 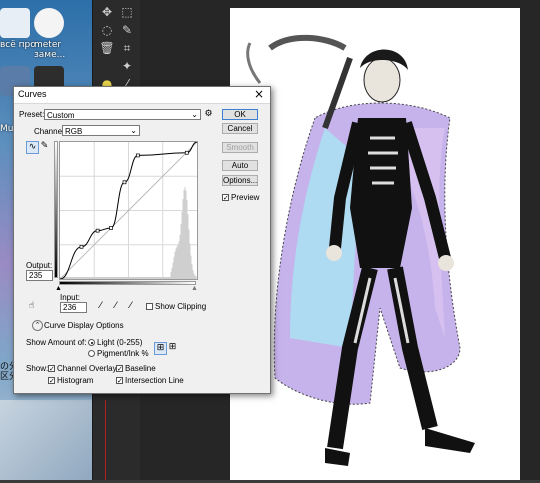 I want to click on pencil-draw-icon: ✎, so click(x=44, y=146).